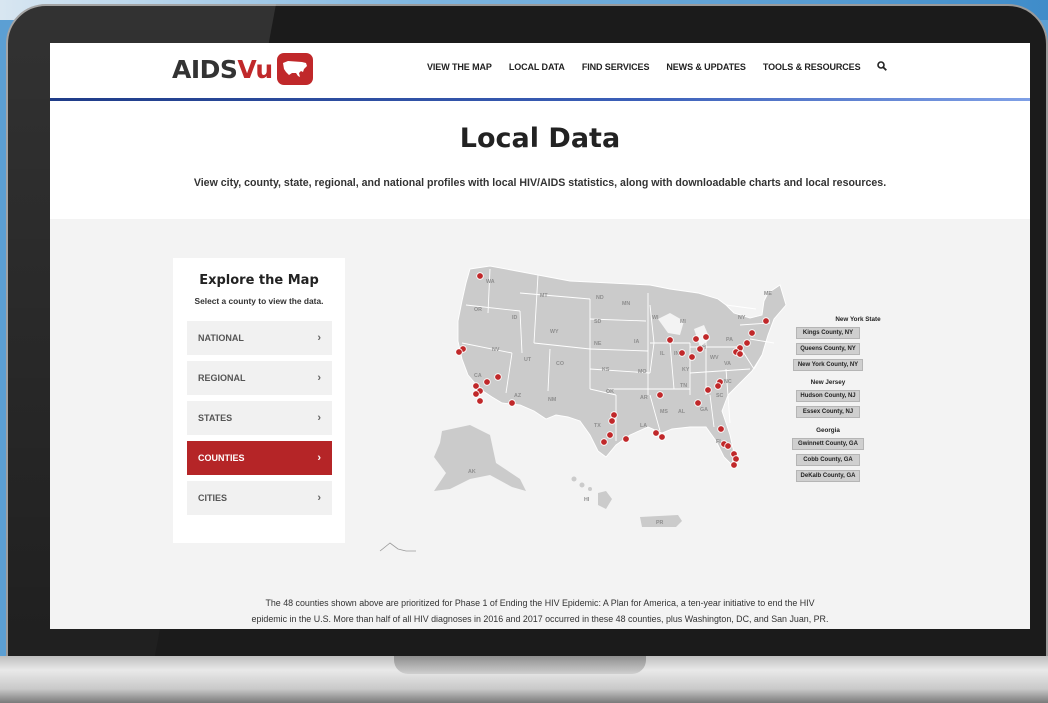  Describe the element at coordinates (598, 344) in the screenshot. I see `state-label-ne: NE` at that location.